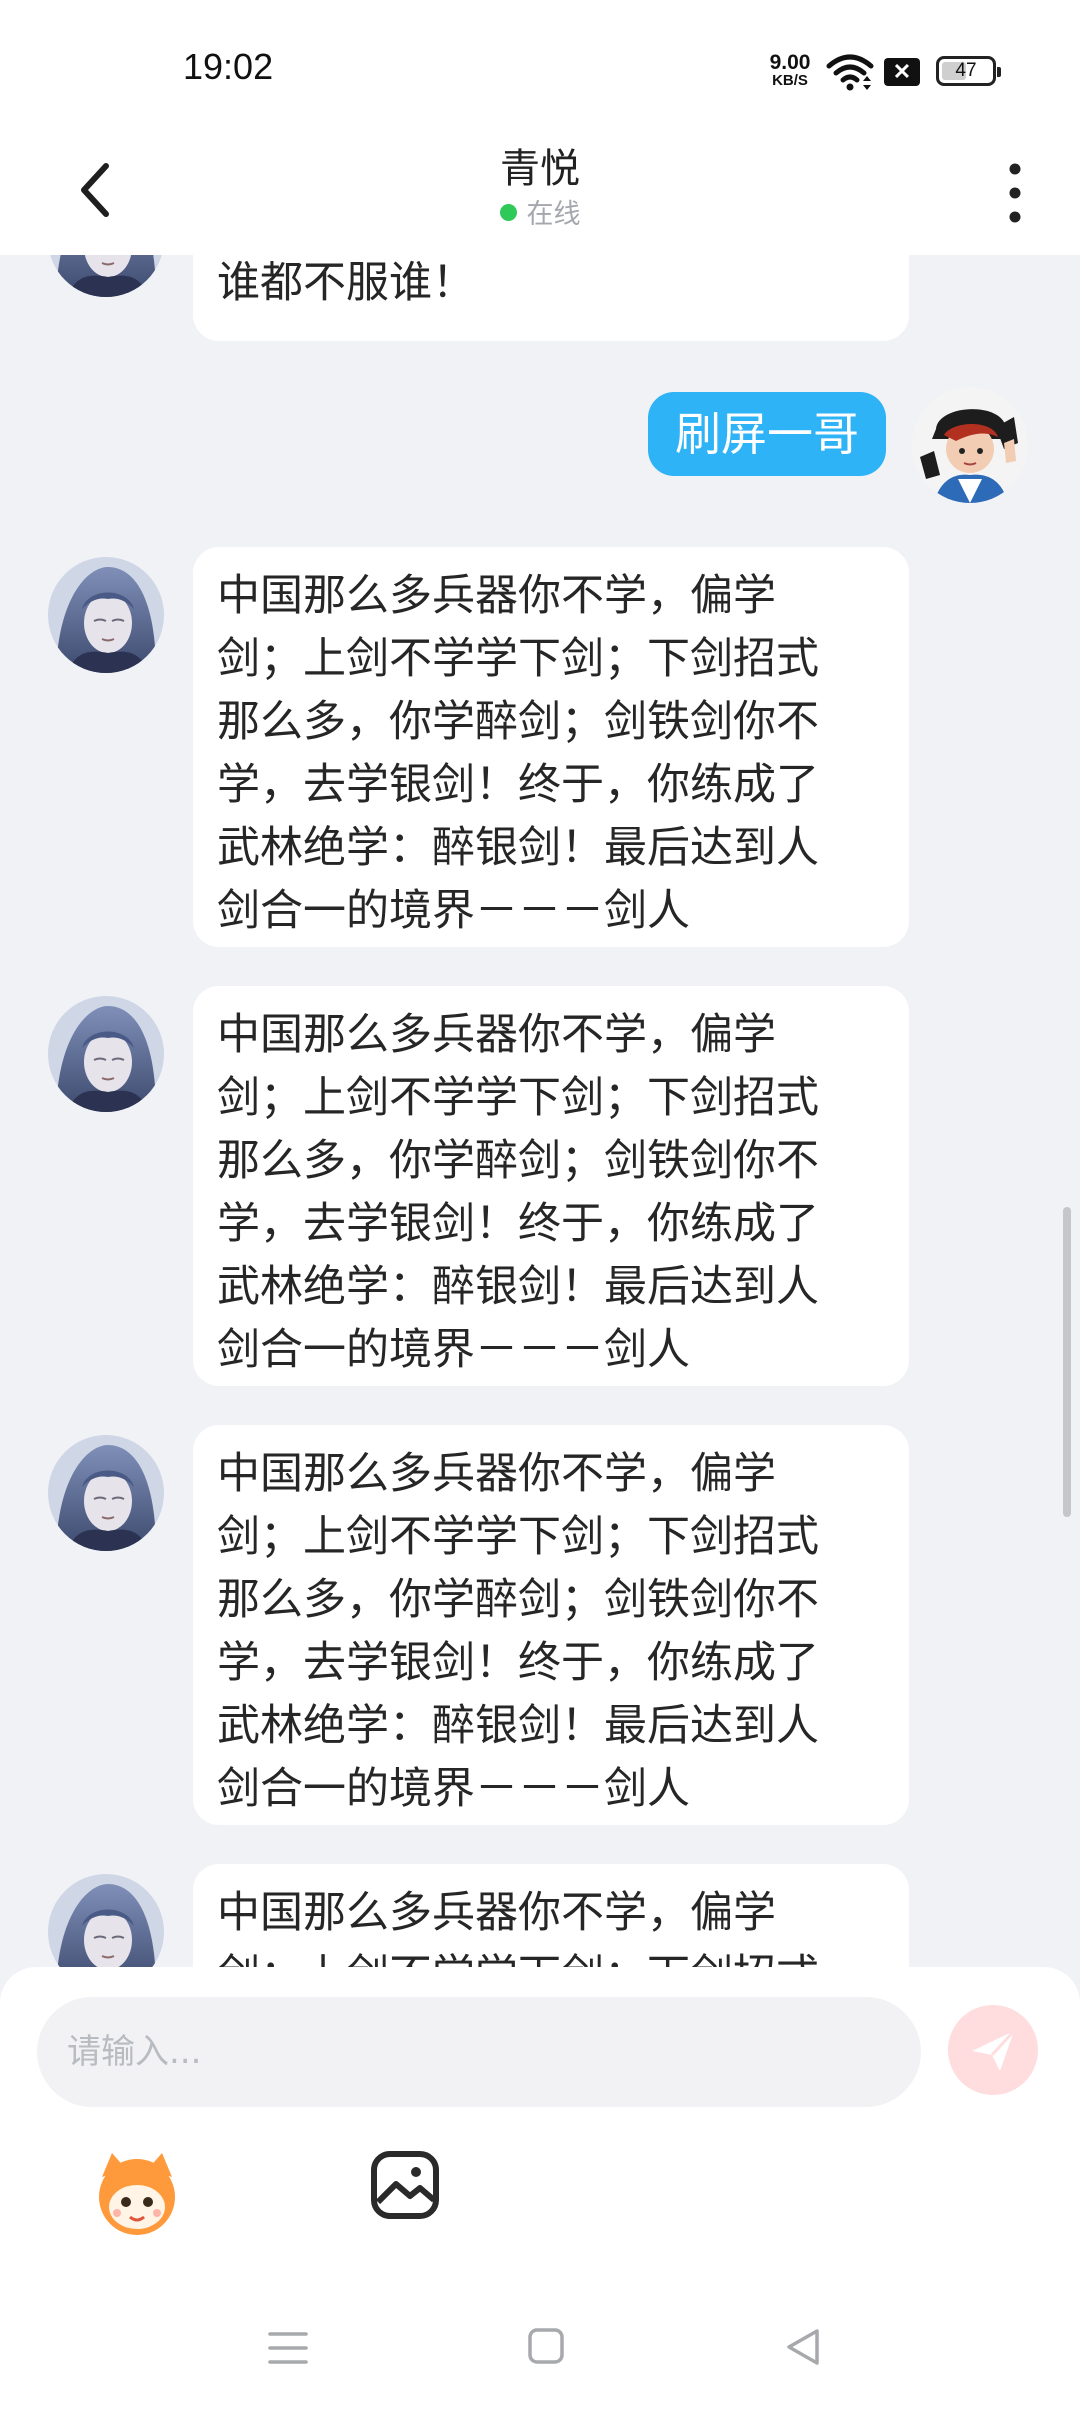 This screenshot has width=1080, height=2412. What do you see at coordinates (790, 62) in the screenshot?
I see `network-speed-value: 9.00` at bounding box center [790, 62].